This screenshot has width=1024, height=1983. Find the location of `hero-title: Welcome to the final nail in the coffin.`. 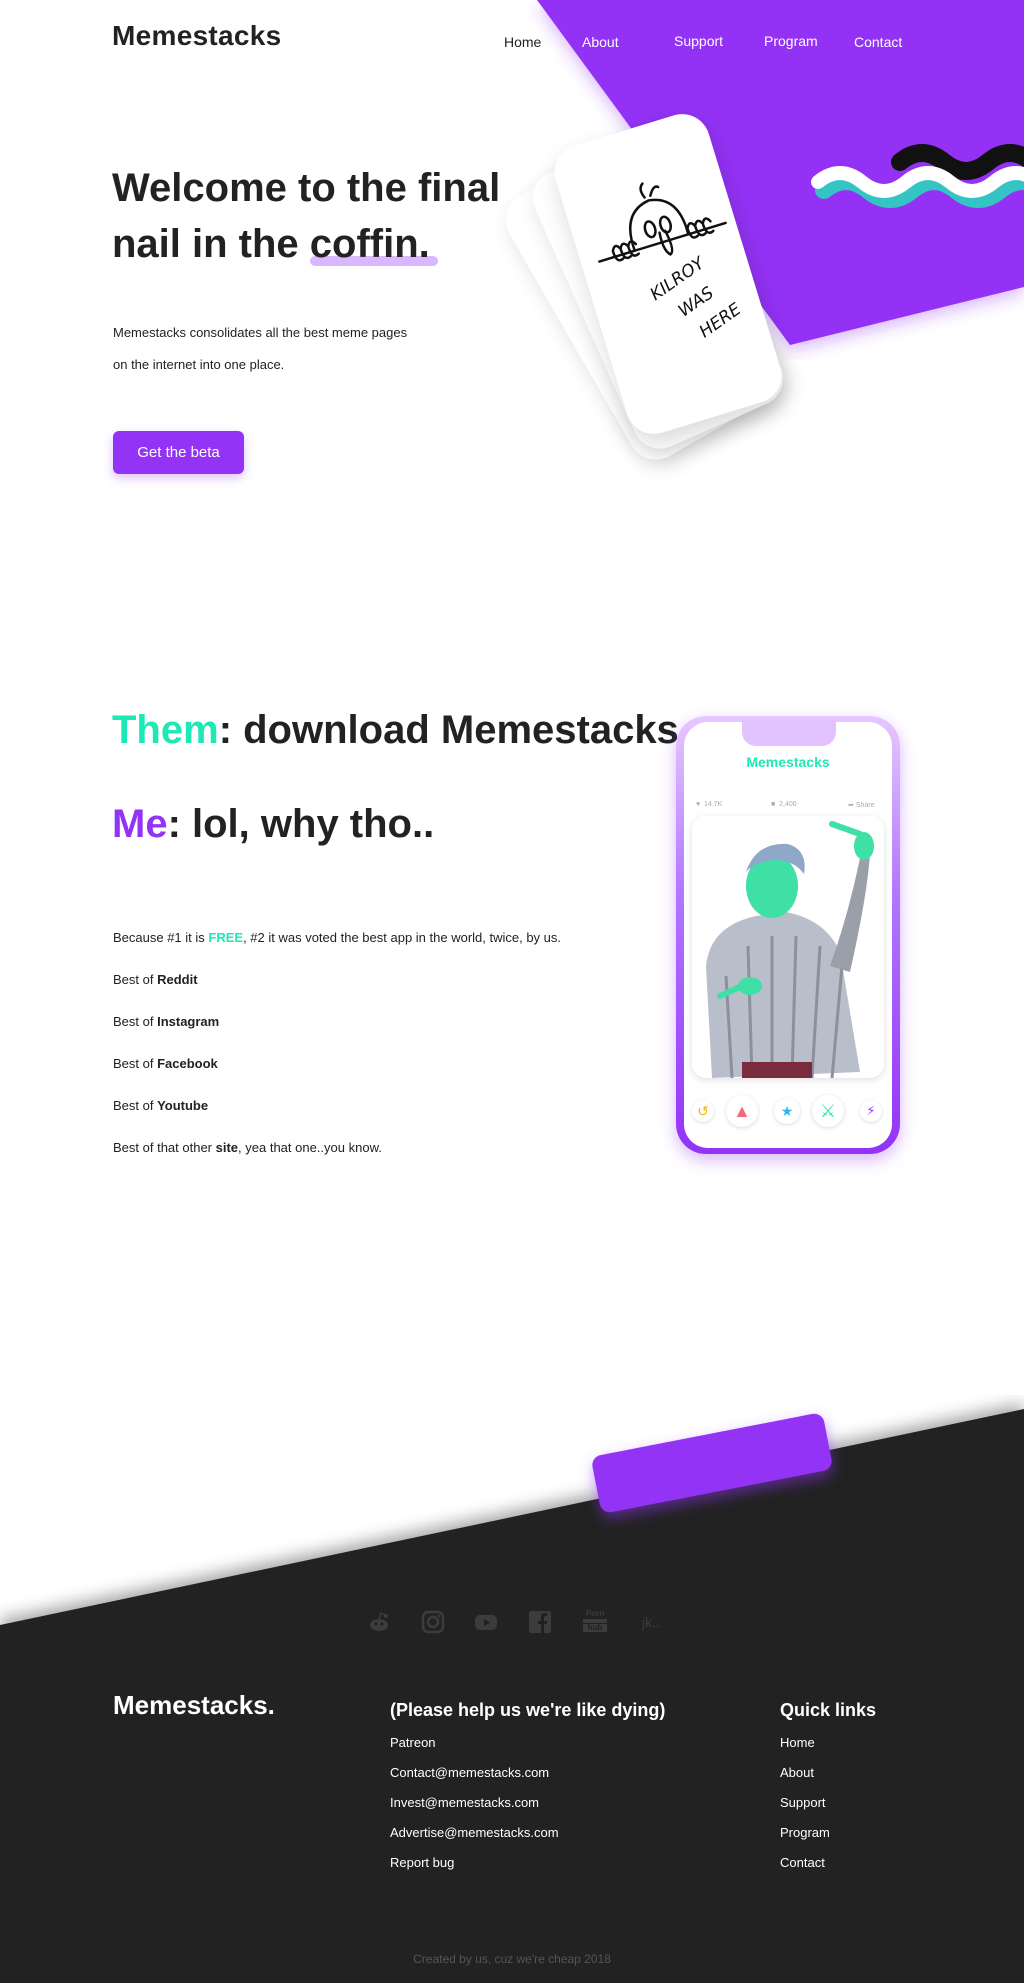

hero-title: Welcome to the final nail in the coffin. is located at coordinates (332, 216).